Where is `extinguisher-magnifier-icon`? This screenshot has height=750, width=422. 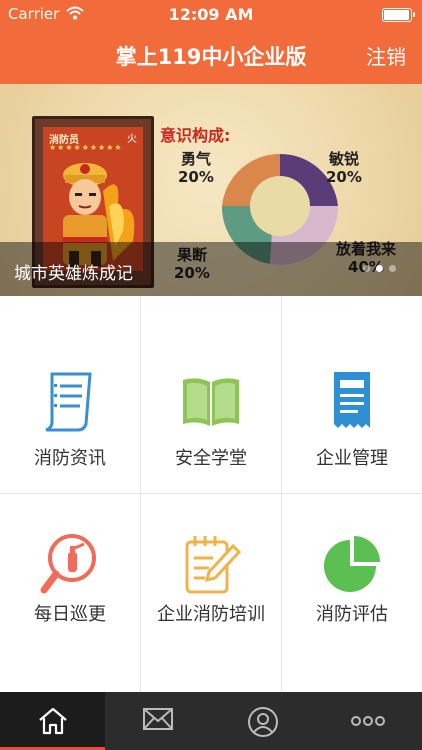 extinguisher-magnifier-icon is located at coordinates (68, 564).